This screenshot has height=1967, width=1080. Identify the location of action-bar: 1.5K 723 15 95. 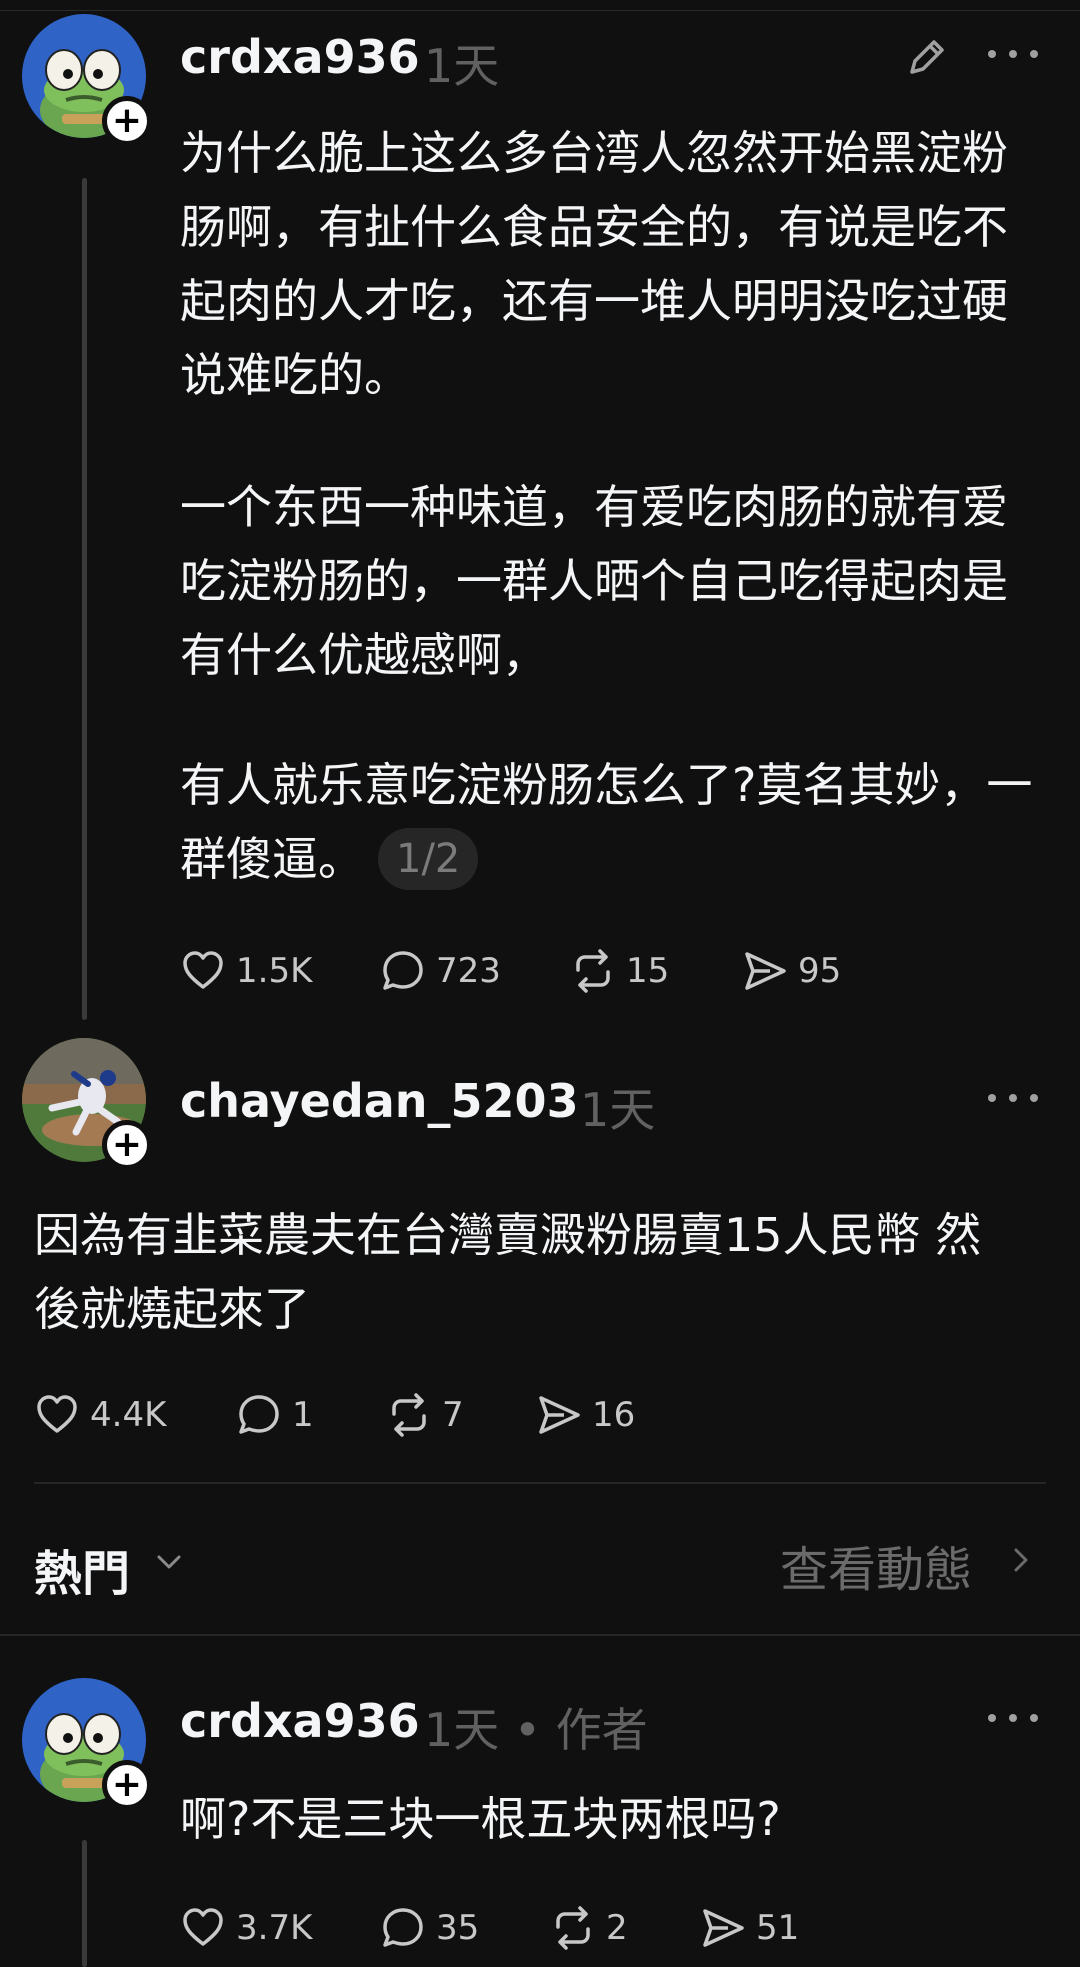
(510, 971).